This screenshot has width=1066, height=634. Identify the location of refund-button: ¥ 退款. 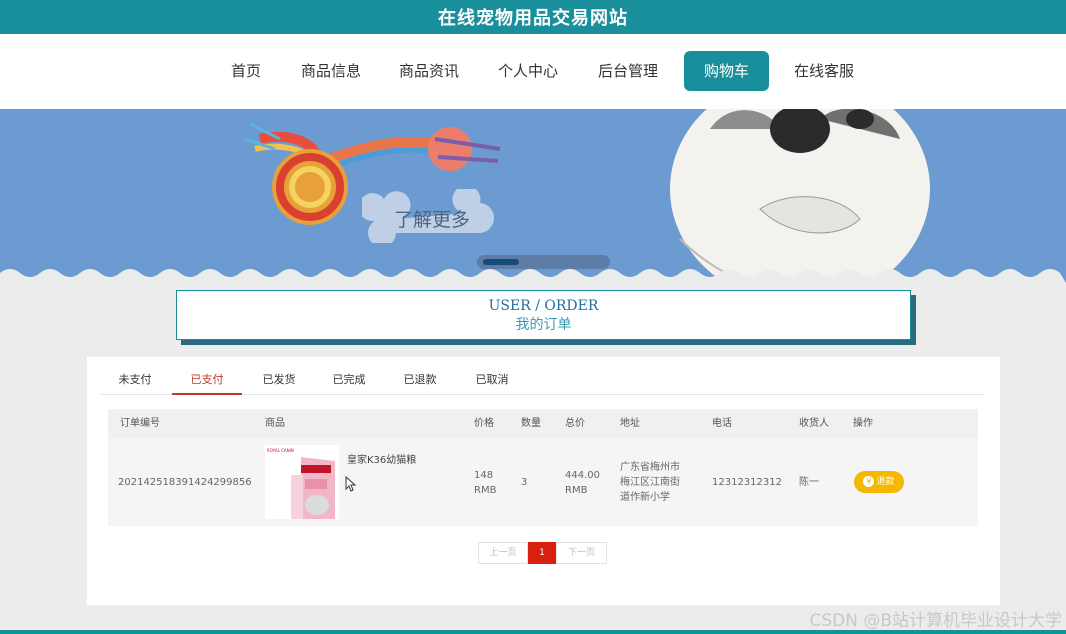
(879, 482).